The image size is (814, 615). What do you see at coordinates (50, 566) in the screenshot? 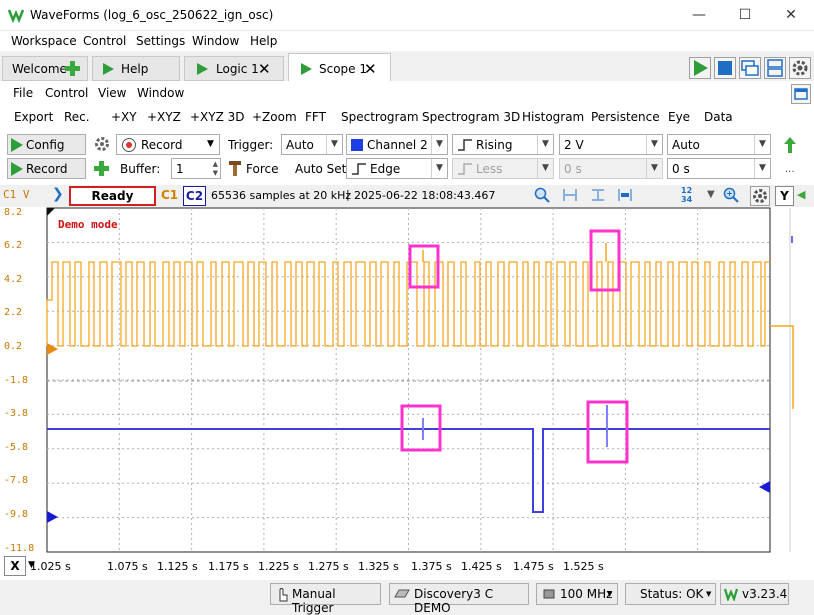
I see `x-tick-label: 1.025 s` at bounding box center [50, 566].